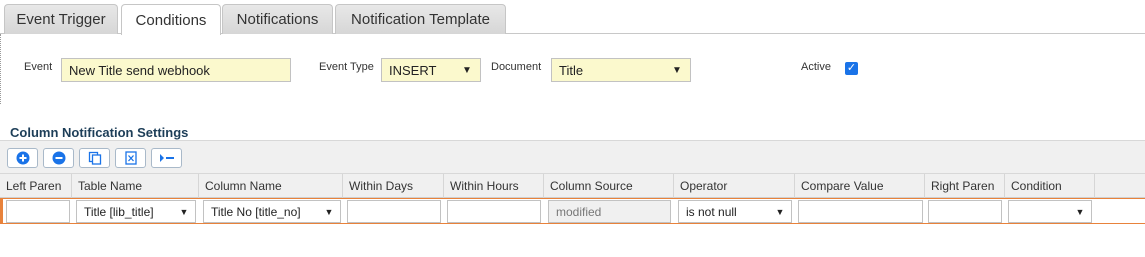 The height and width of the screenshot is (257, 1145). I want to click on active-label: Active, so click(816, 67).